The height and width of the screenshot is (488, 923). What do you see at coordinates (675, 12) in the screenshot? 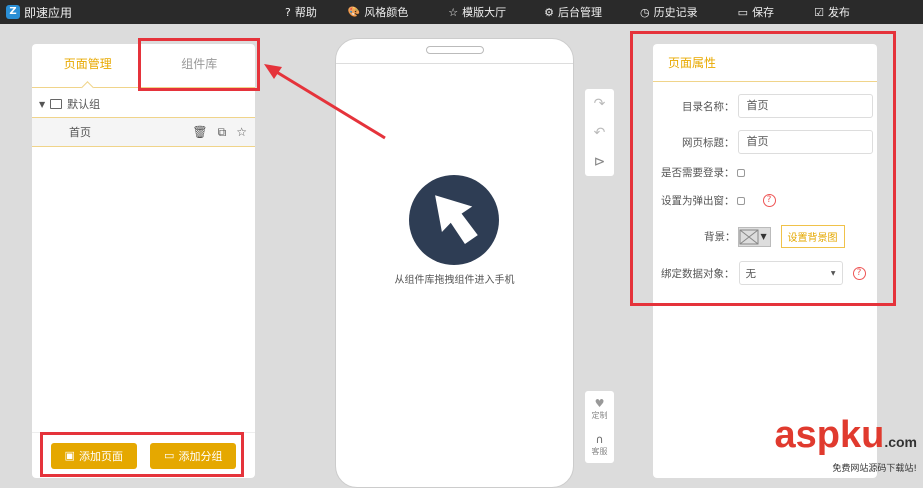
I see `nav-label: 历史记录` at bounding box center [675, 12].